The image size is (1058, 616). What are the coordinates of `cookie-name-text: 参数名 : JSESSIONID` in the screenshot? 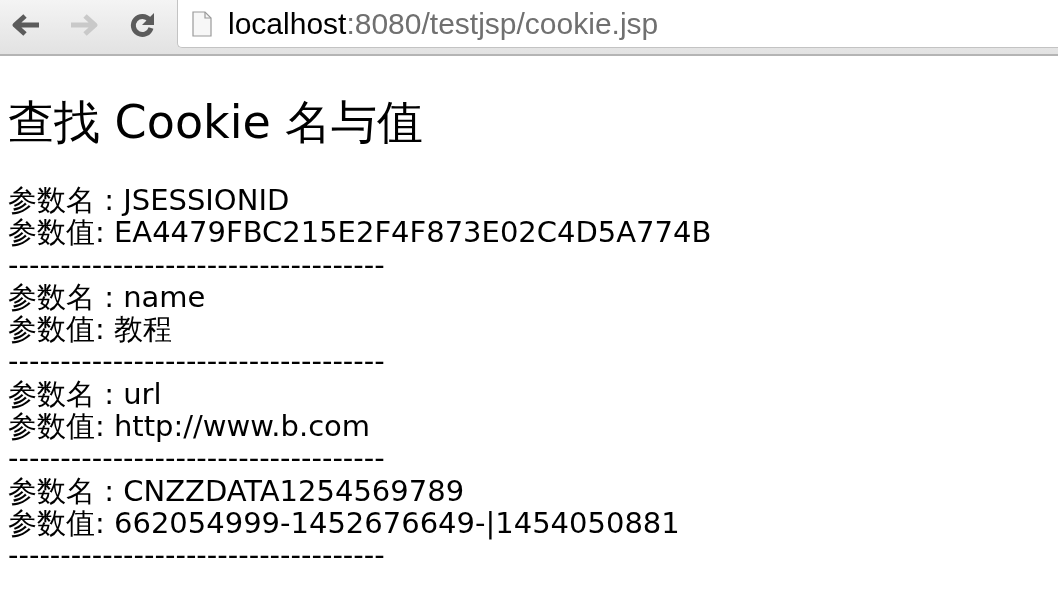 It's located at (149, 200).